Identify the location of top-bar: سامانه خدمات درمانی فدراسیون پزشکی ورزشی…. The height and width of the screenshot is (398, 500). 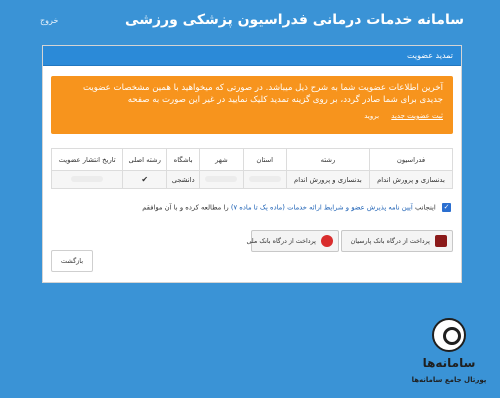
(250, 22).